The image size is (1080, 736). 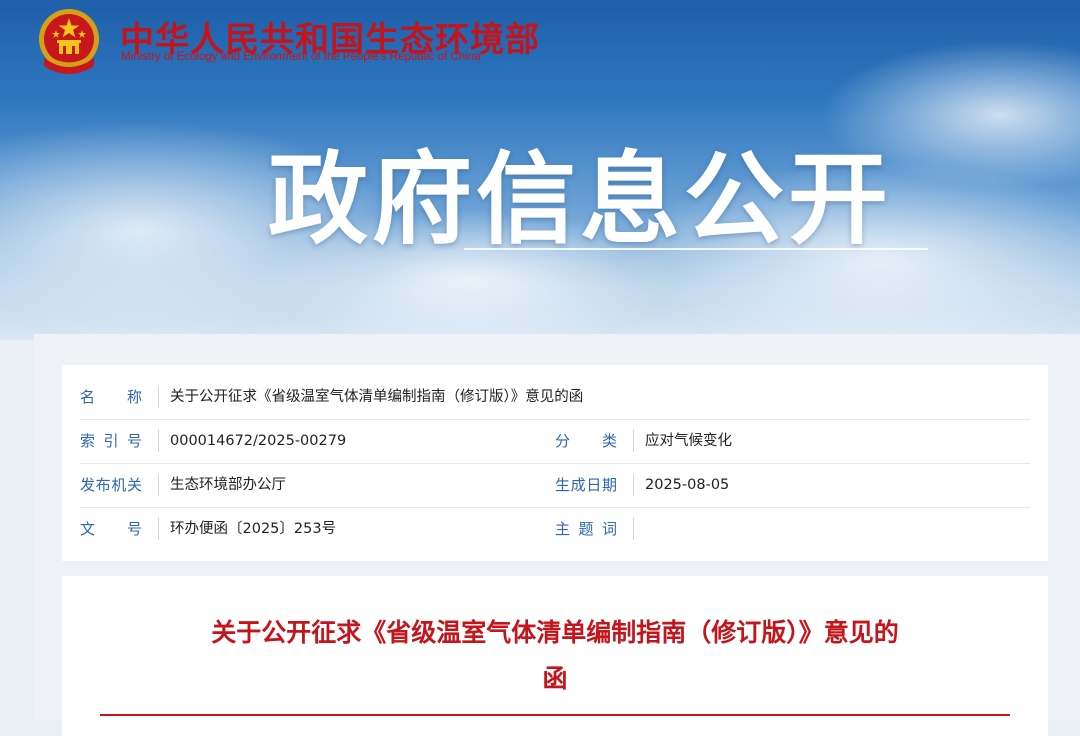 I want to click on meta-label-name: 名 称, so click(x=111, y=397).